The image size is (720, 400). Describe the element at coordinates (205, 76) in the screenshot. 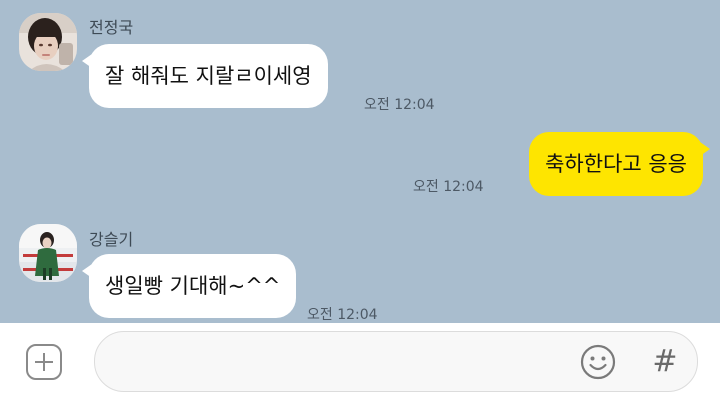

I see `message-bubble-incoming: 잘 해줘도 지랄ㄹ이세영` at that location.